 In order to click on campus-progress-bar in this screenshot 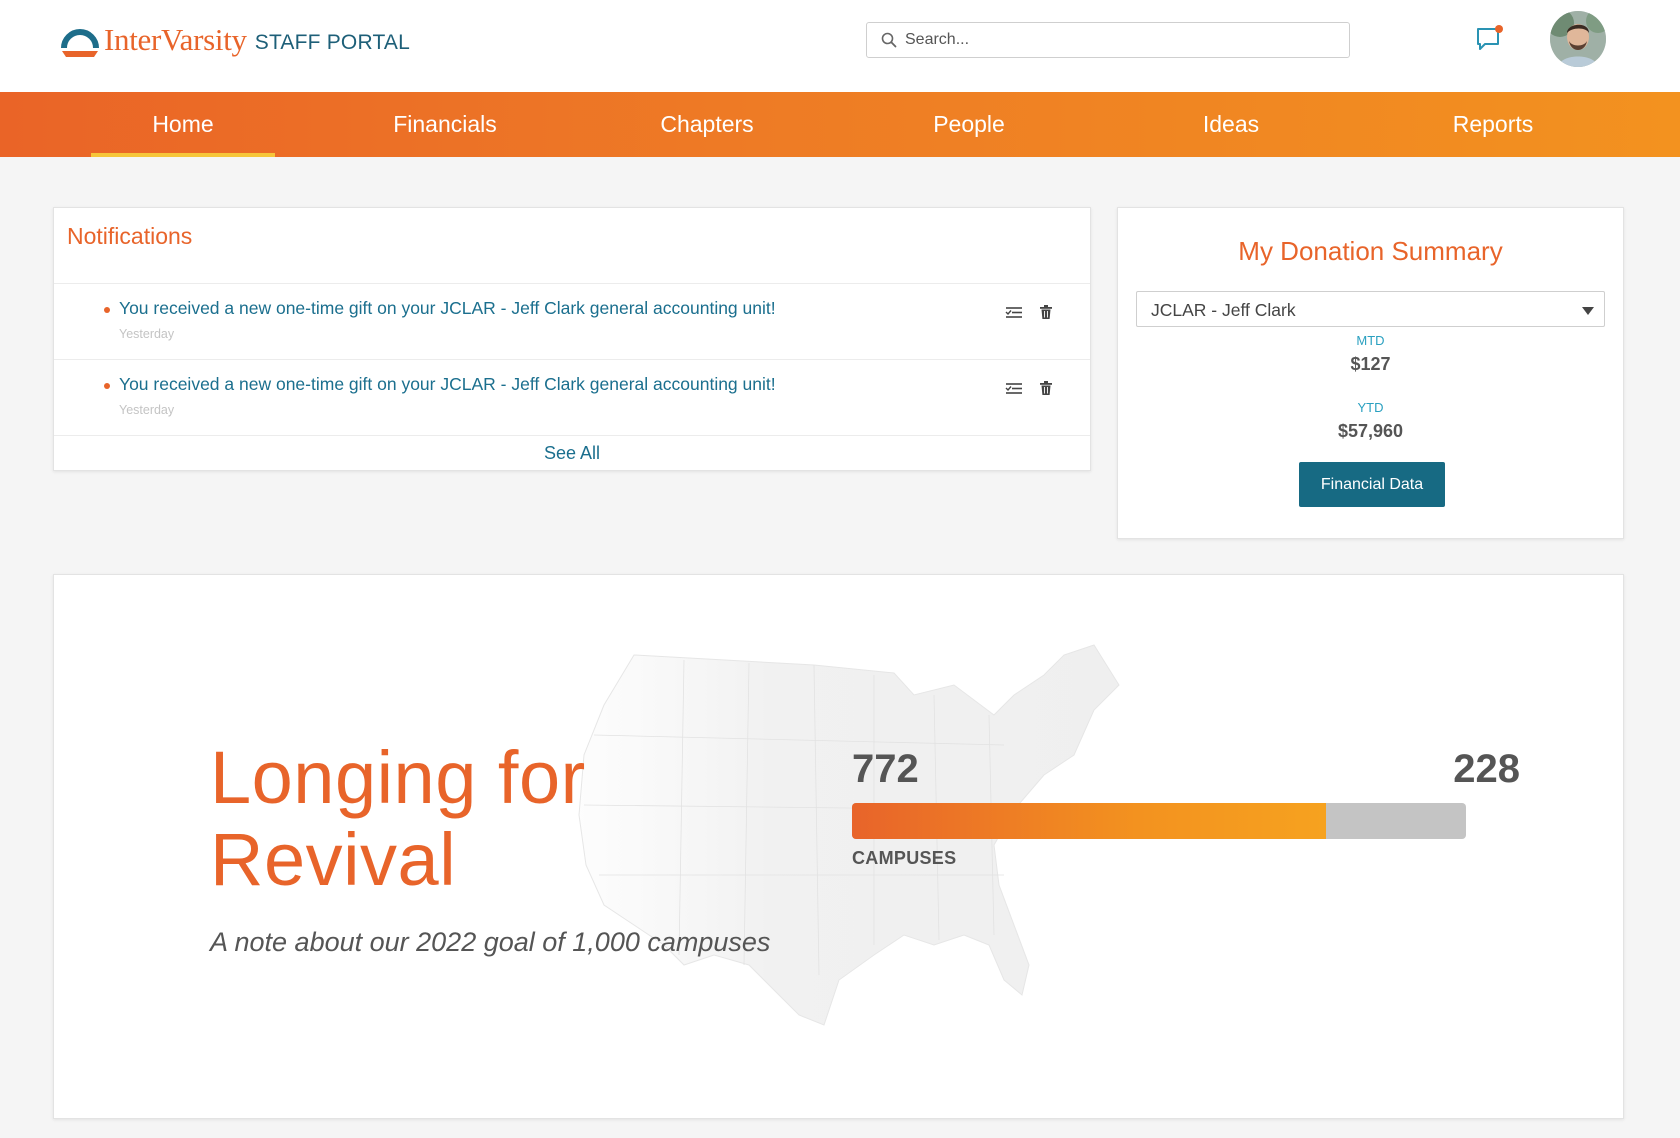, I will do `click(1159, 821)`.